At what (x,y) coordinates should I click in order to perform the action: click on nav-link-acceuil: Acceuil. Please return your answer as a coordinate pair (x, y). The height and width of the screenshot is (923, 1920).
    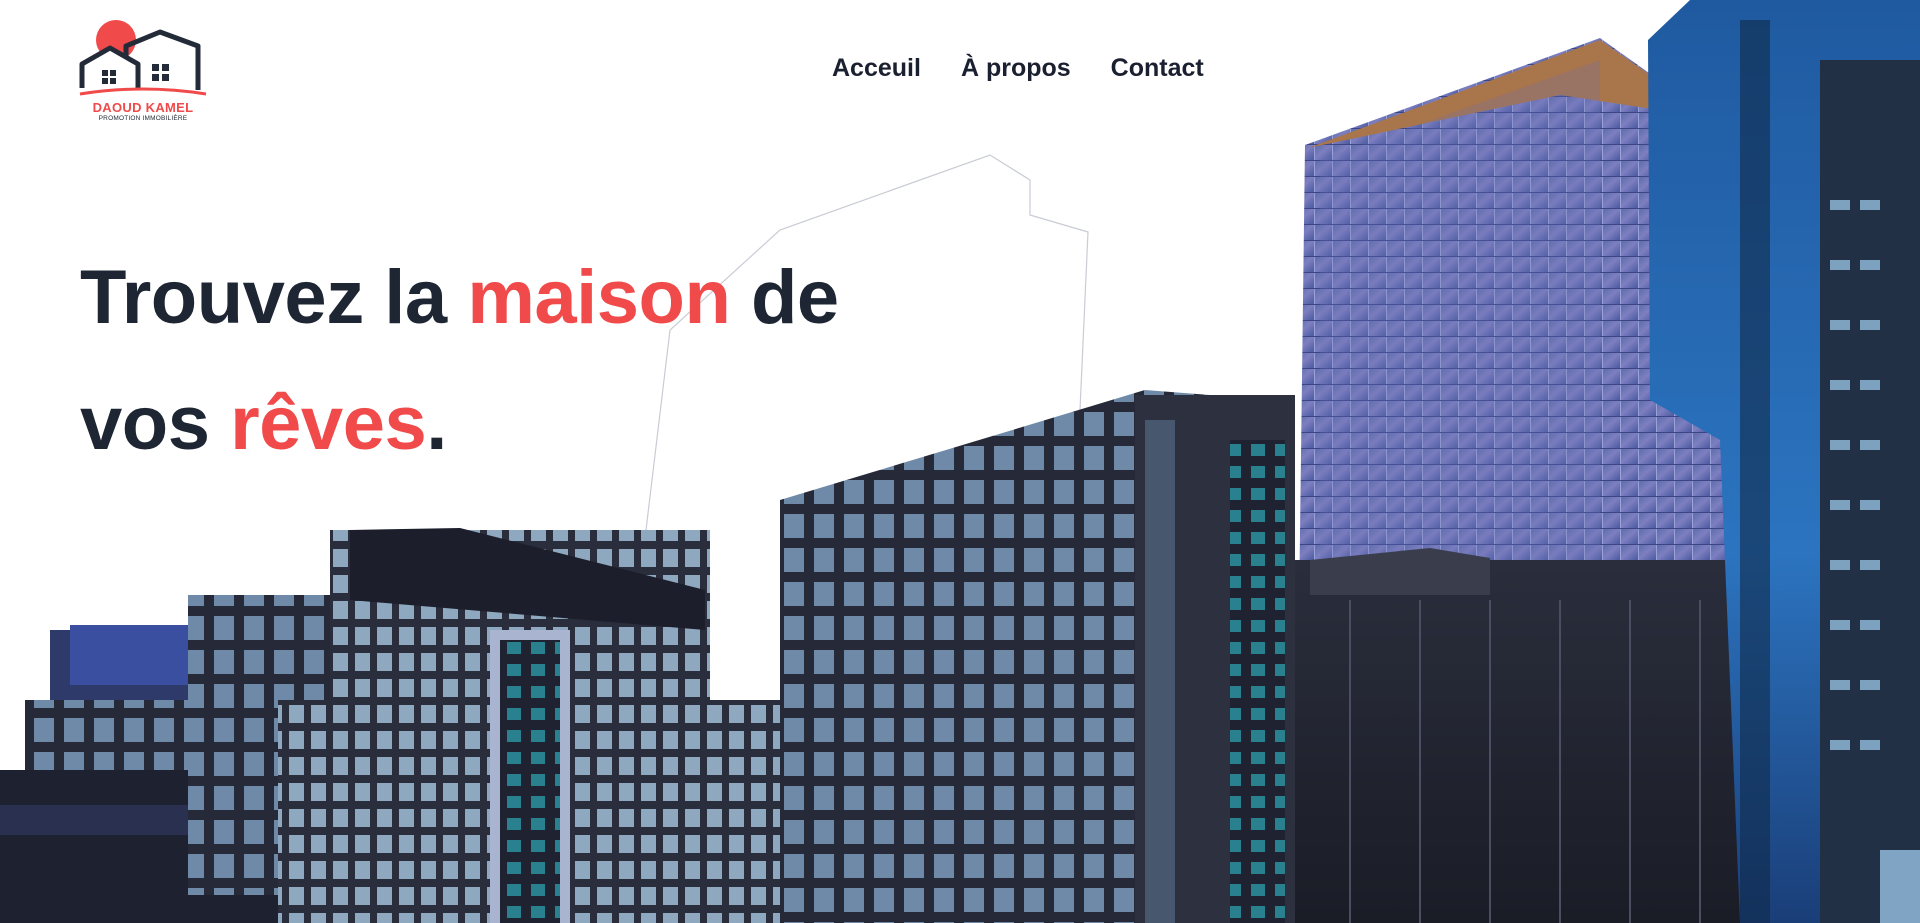
    Looking at the image, I should click on (876, 68).